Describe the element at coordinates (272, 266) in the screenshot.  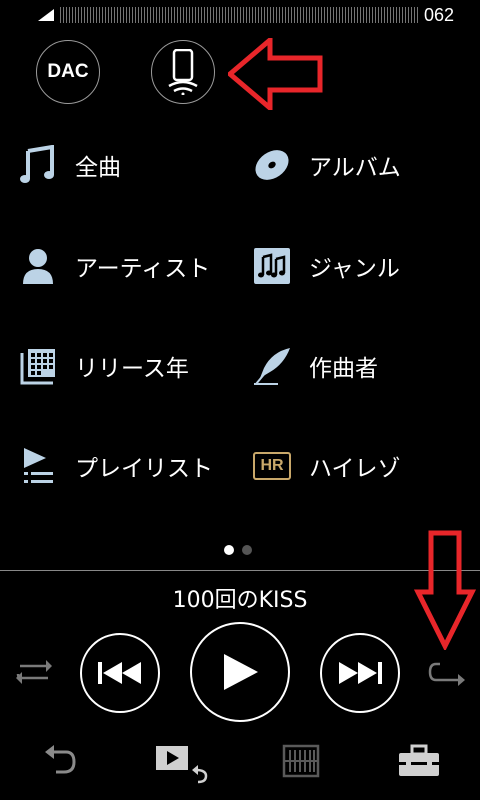
I see `genre-notes-icon` at that location.